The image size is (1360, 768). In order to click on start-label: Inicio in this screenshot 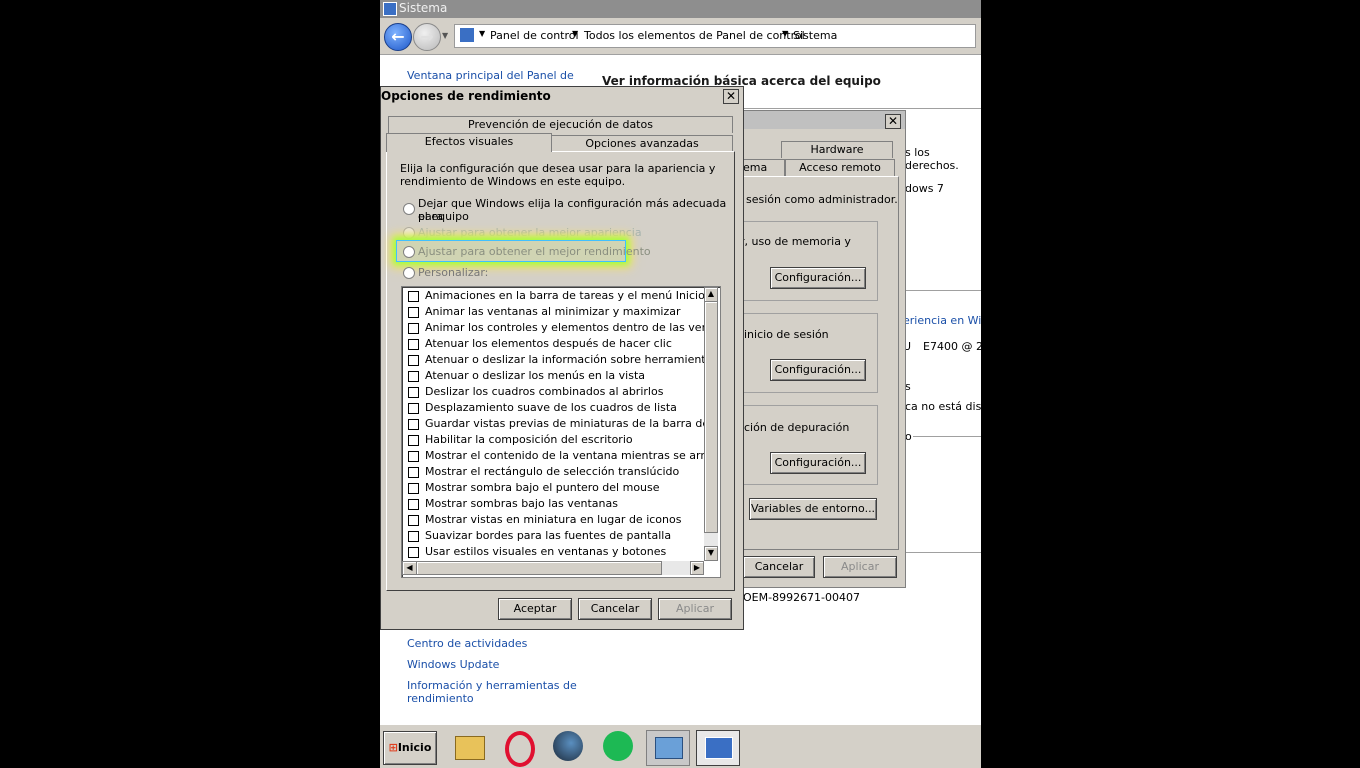, I will do `click(414, 747)`.